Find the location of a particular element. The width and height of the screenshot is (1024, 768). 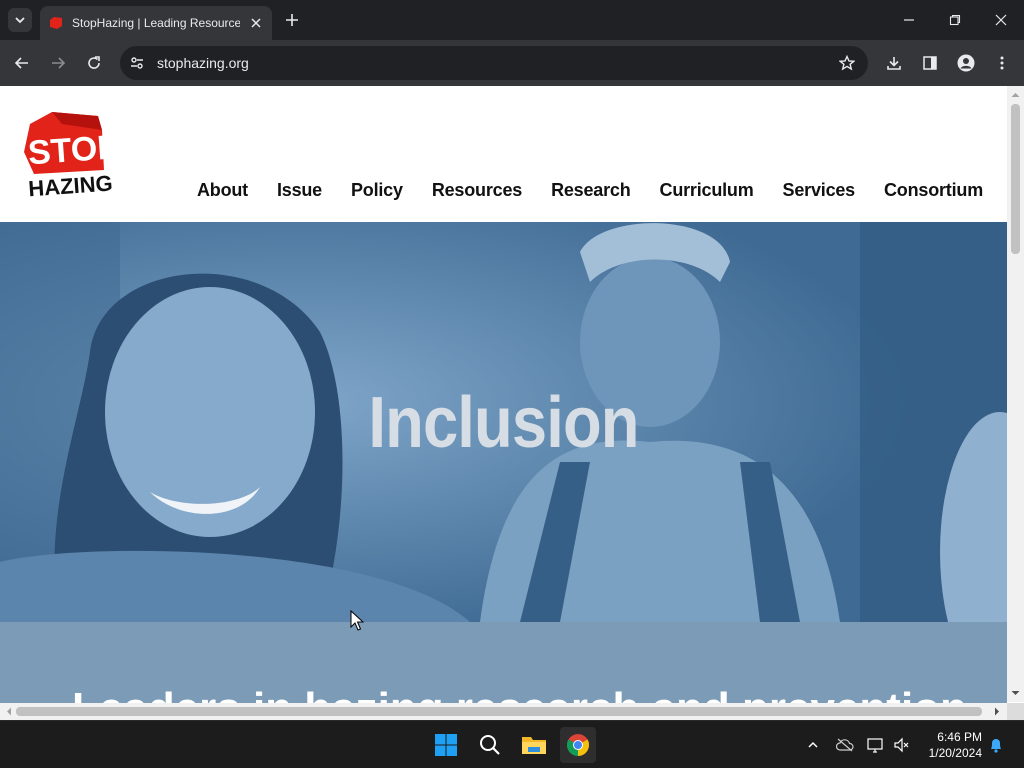

person-icon is located at coordinates (966, 63).